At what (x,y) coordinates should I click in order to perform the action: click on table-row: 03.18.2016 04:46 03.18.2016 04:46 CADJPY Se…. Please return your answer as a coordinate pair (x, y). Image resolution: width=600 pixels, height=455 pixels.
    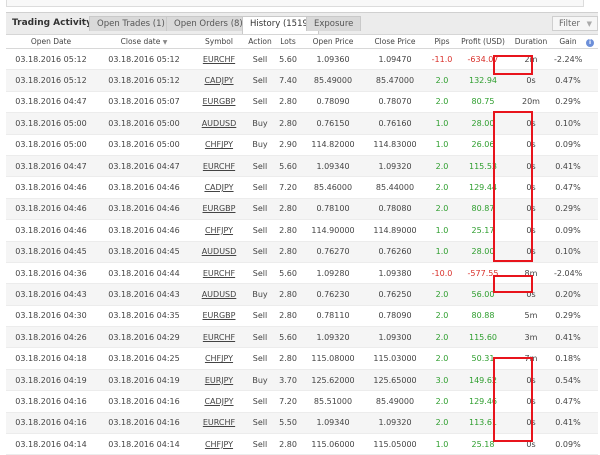
    Looking at the image, I should click on (302, 187).